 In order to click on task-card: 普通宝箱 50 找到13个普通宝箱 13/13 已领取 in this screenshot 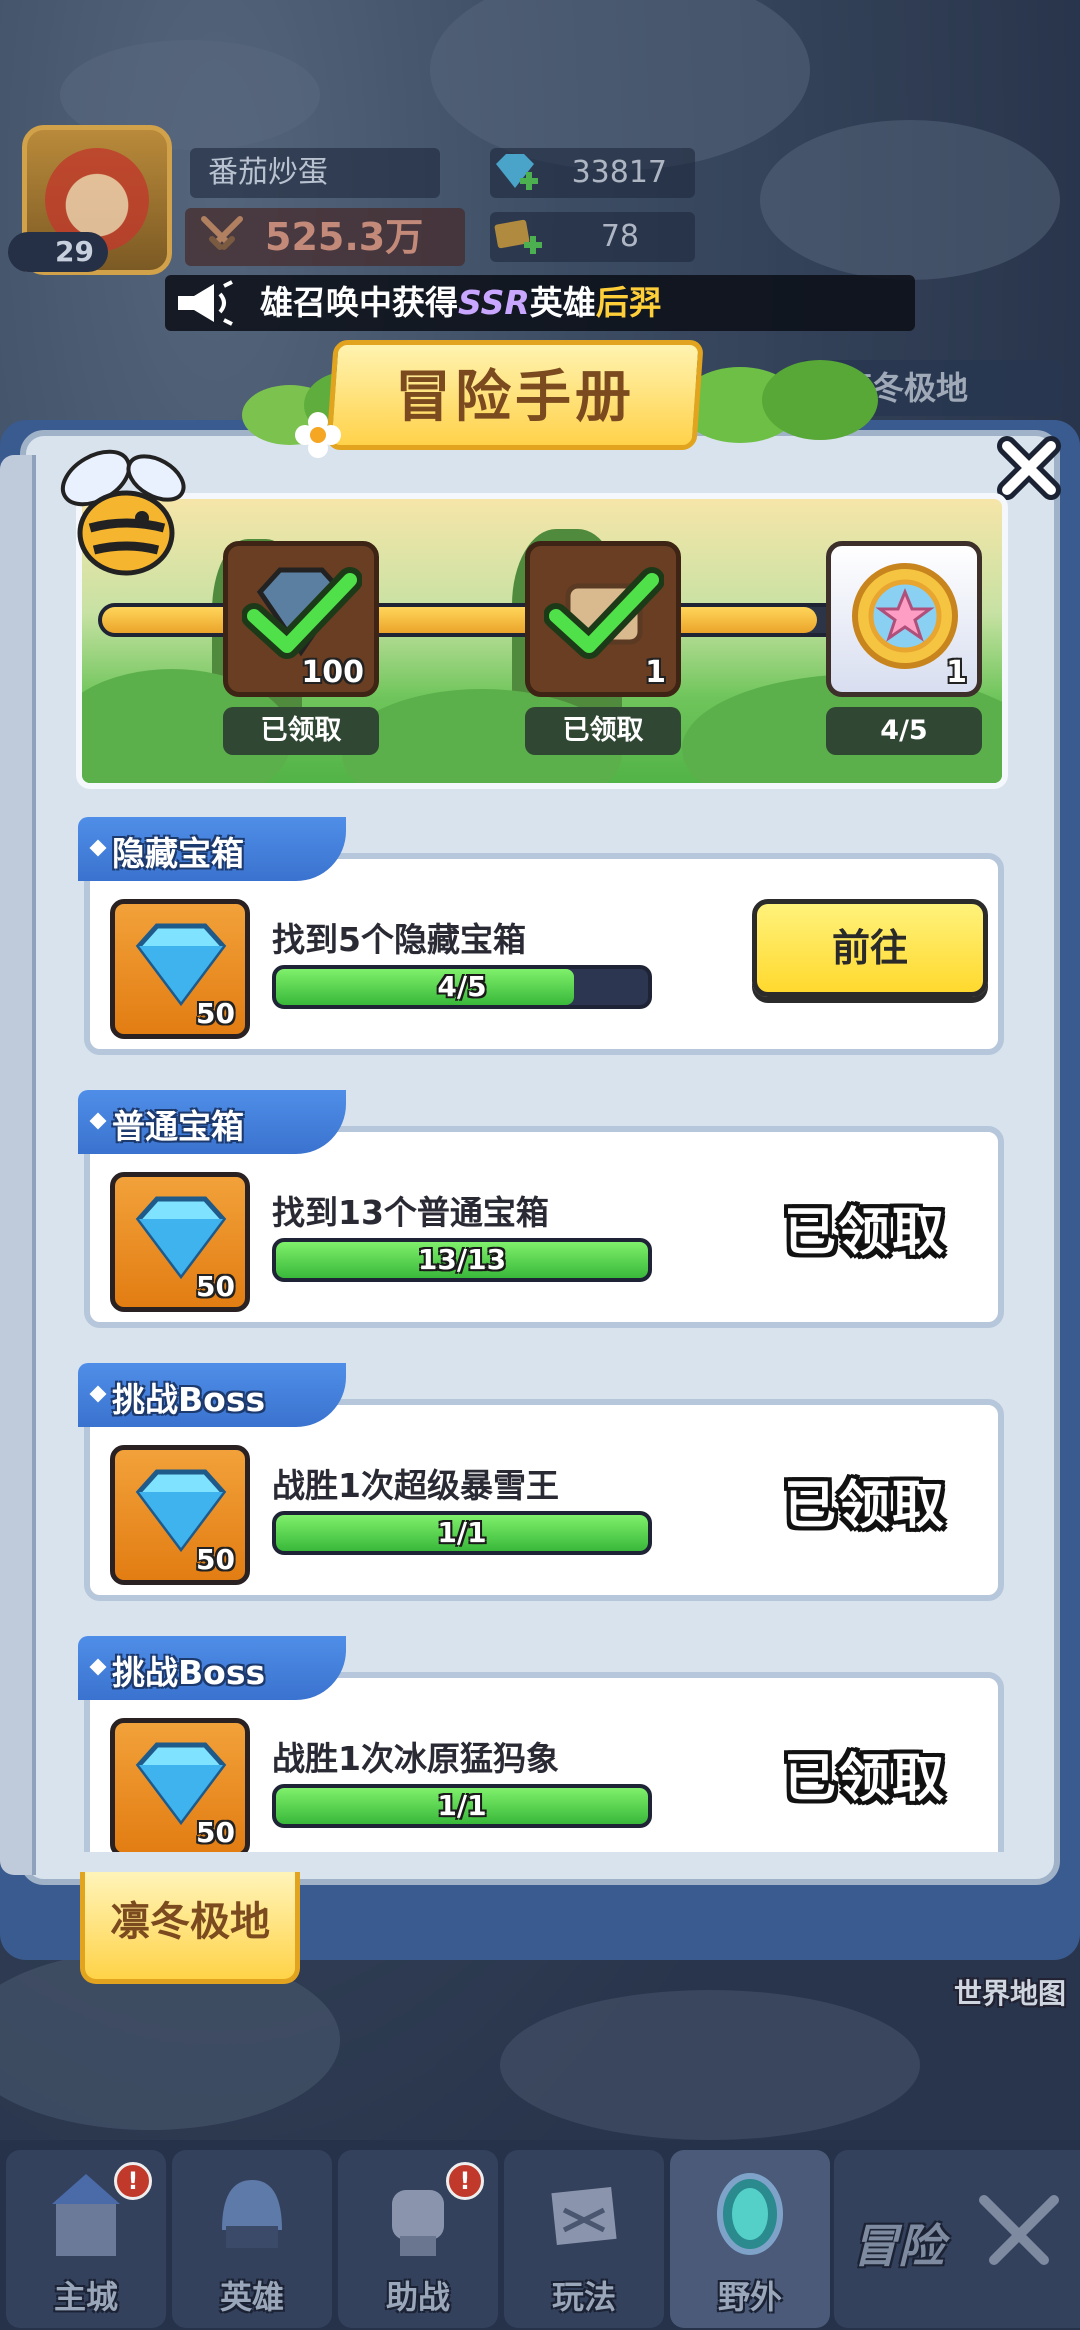, I will do `click(541, 1209)`.